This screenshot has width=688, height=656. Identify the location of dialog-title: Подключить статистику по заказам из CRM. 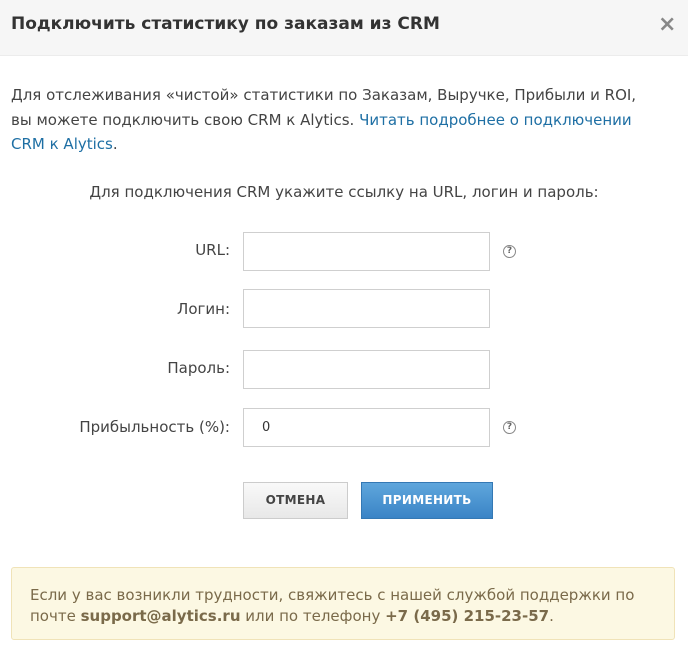
(225, 24).